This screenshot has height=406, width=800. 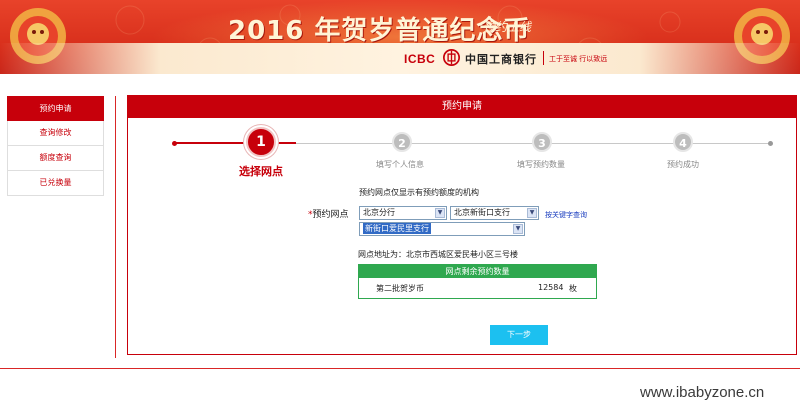 I want to click on icbc-wordmark: ICBC, so click(x=420, y=59).